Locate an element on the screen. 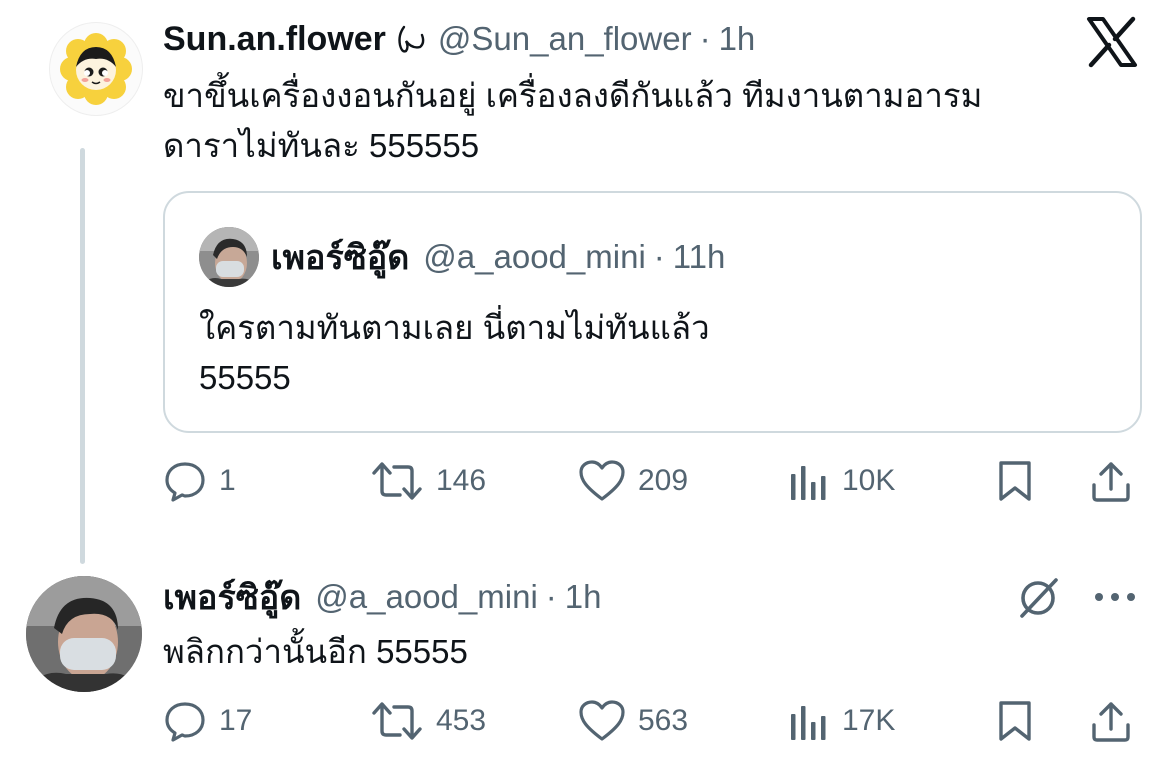 This screenshot has width=1169, height=772. x-logo-icon is located at coordinates (1112, 42).